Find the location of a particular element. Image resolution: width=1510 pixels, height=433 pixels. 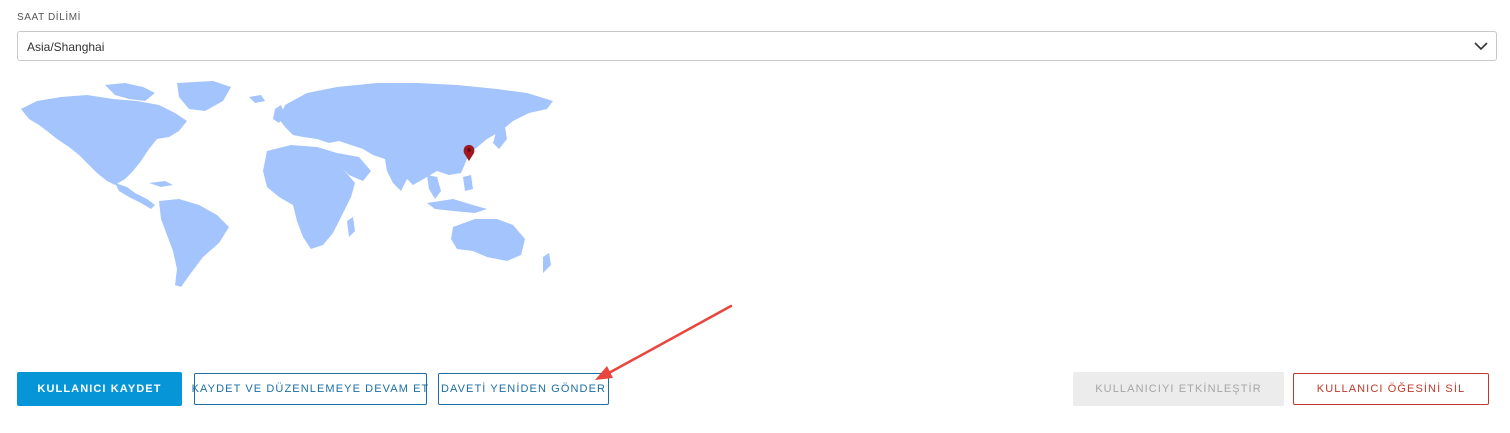

delete-user-button: KULLANICI ÖĞESİNİ SİL is located at coordinates (1391, 389).